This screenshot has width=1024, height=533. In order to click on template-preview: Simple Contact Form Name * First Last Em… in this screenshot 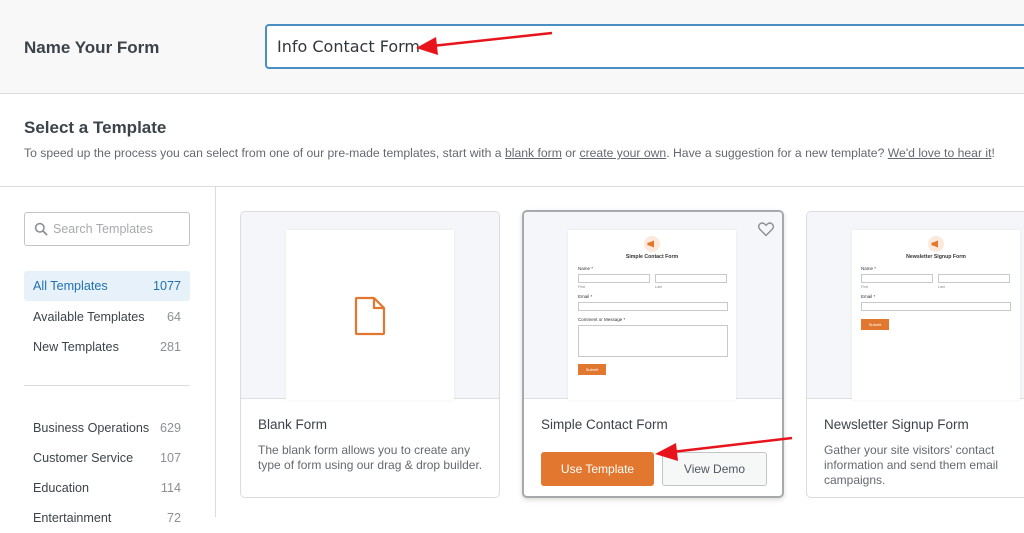, I will do `click(653, 306)`.